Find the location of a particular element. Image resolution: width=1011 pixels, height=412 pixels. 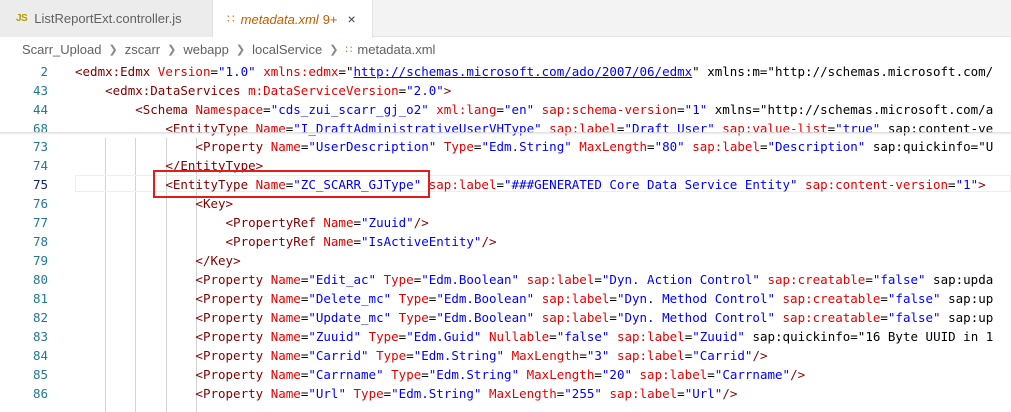

line-number: 80 is located at coordinates (40, 279).